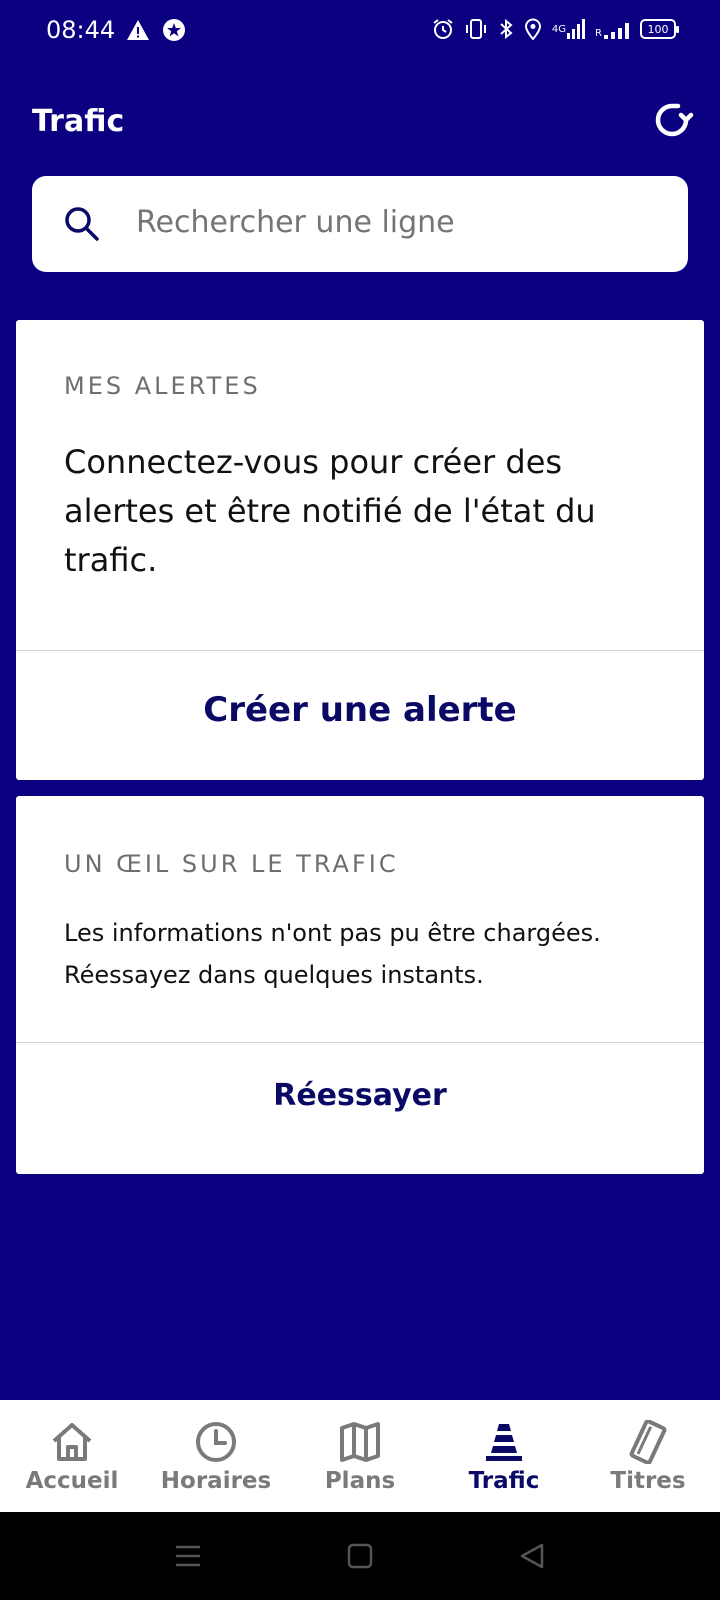 Image resolution: width=720 pixels, height=1600 pixels. I want to click on nav-item-horaires: Horaires, so click(216, 1456).